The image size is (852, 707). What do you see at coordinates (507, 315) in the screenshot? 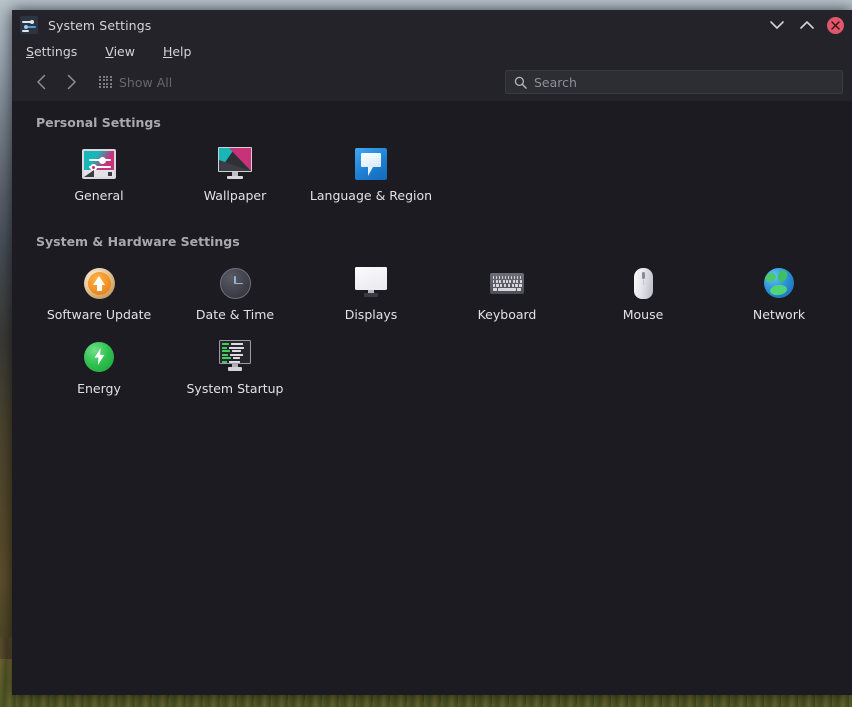
I see `tile-label-keyboard: Keyboard` at bounding box center [507, 315].